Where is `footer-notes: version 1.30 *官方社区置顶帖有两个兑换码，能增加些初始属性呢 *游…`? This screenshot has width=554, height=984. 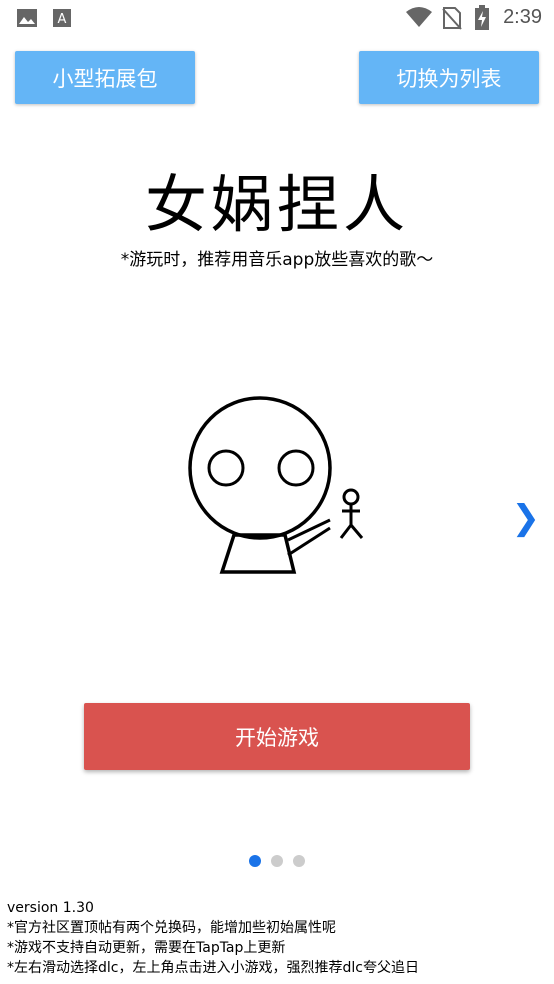 footer-notes: version 1.30 *官方社区置顶帖有两个兑换码，能增加些初始属性呢 *游… is located at coordinates (213, 938).